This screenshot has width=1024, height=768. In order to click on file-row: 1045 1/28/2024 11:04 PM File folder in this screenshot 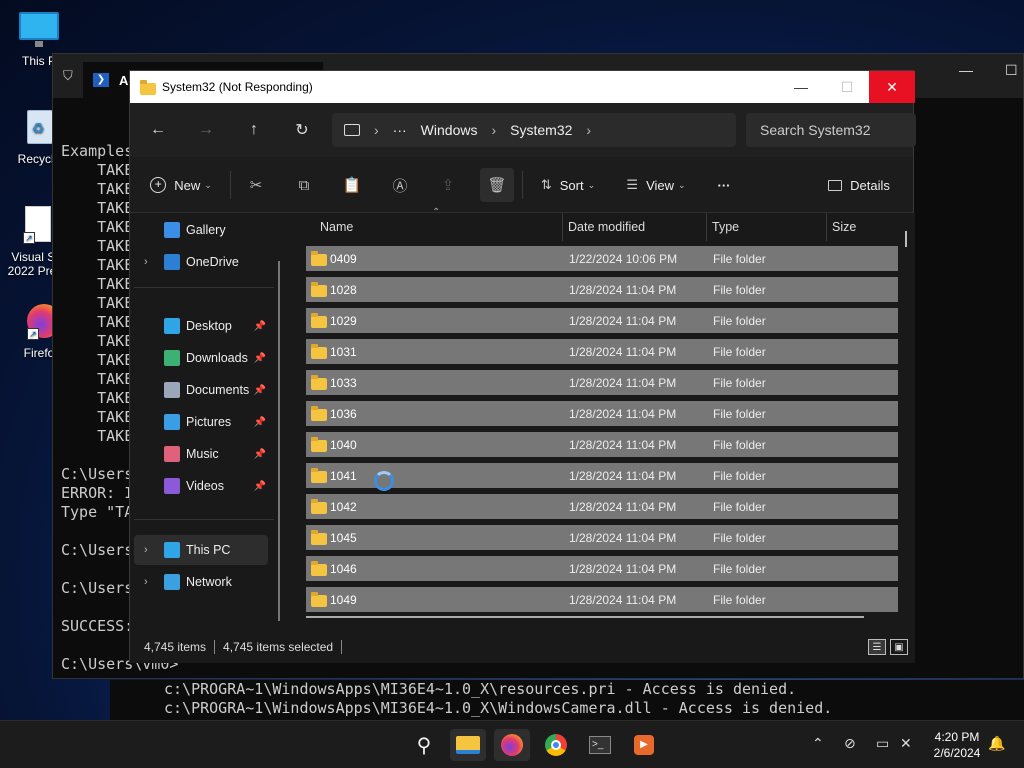, I will do `click(602, 537)`.